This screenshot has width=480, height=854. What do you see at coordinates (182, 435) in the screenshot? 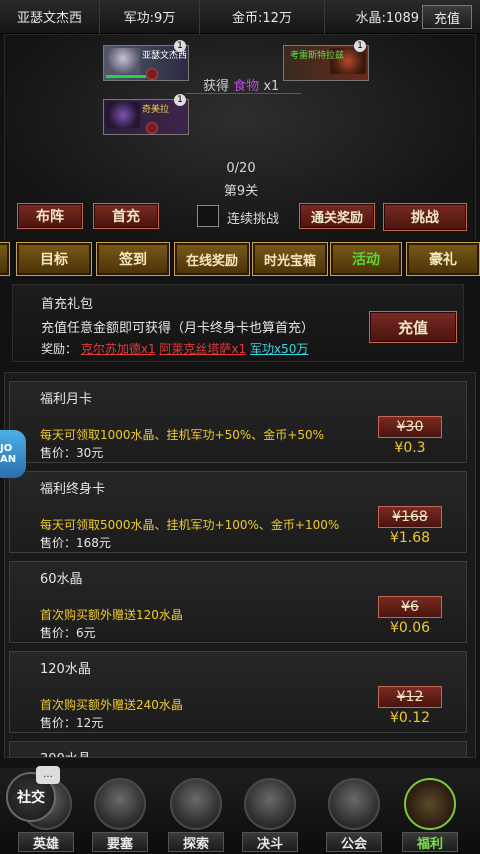
I see `item-desc: 每天可领取1000水晶、挂机军功+50%、金币+50%` at bounding box center [182, 435].